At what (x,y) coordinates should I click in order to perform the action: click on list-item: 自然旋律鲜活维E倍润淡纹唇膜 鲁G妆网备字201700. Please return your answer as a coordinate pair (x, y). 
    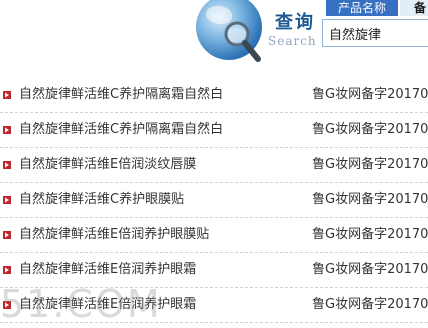
    Looking at the image, I should click on (214, 165).